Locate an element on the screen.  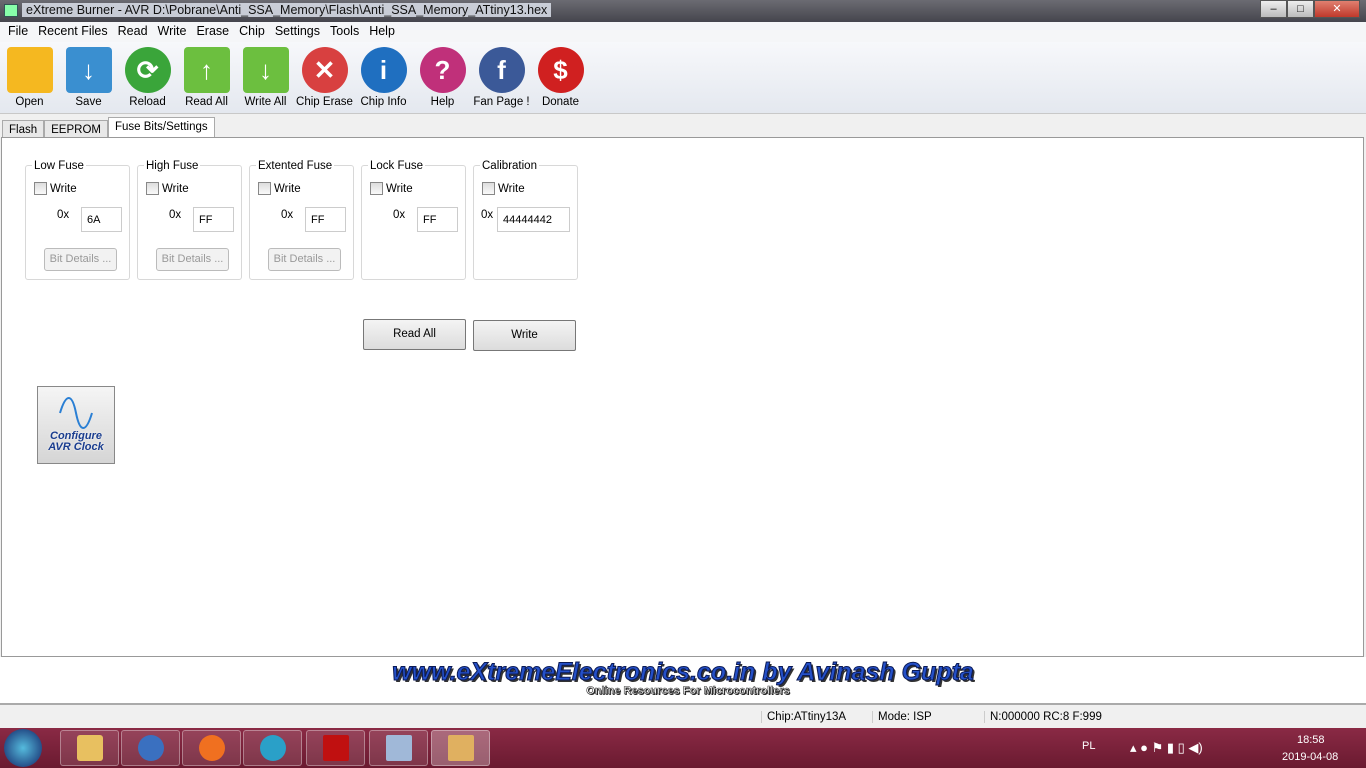
taskbar-explorer is located at coordinates (89, 748).